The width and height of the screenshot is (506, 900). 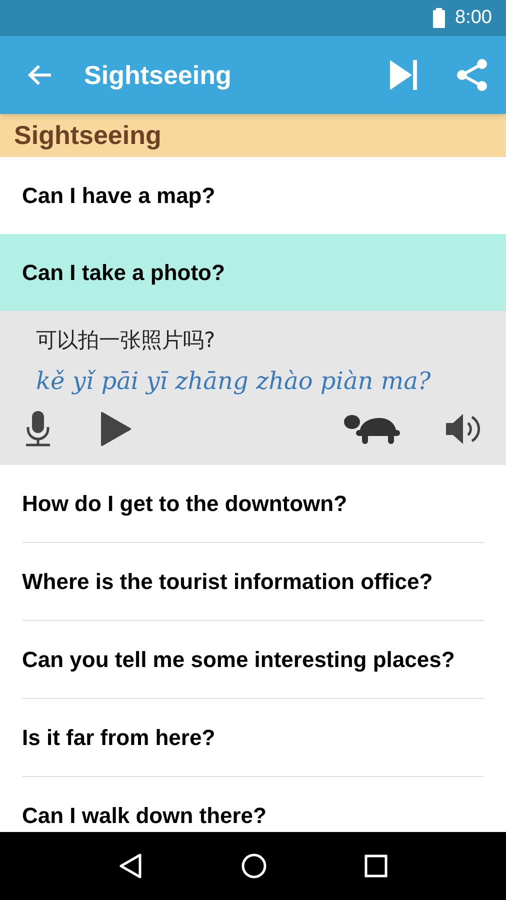 What do you see at coordinates (158, 75) in the screenshot?
I see `screen-title: Sightseeing` at bounding box center [158, 75].